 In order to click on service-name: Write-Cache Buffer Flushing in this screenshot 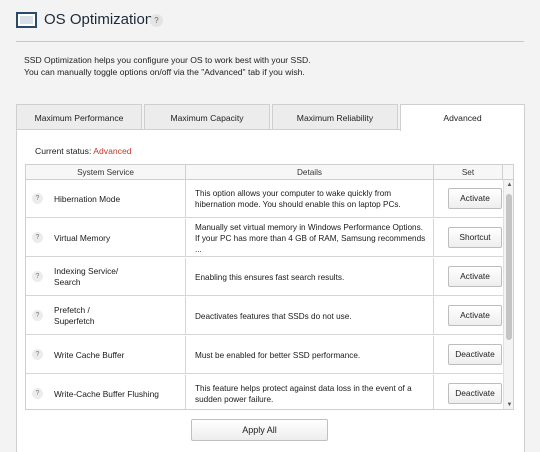, I will do `click(106, 393)`.